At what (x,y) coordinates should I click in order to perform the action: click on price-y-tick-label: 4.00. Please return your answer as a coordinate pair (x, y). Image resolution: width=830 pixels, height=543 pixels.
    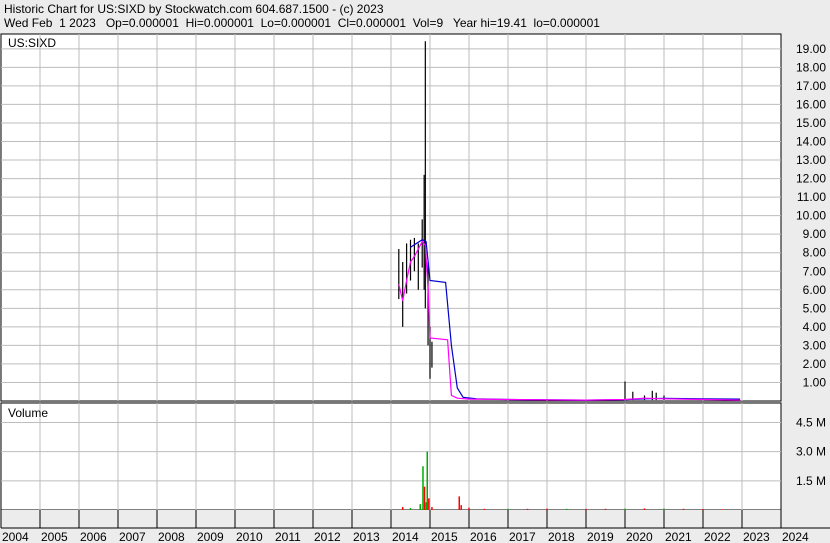
    Looking at the image, I should click on (815, 327).